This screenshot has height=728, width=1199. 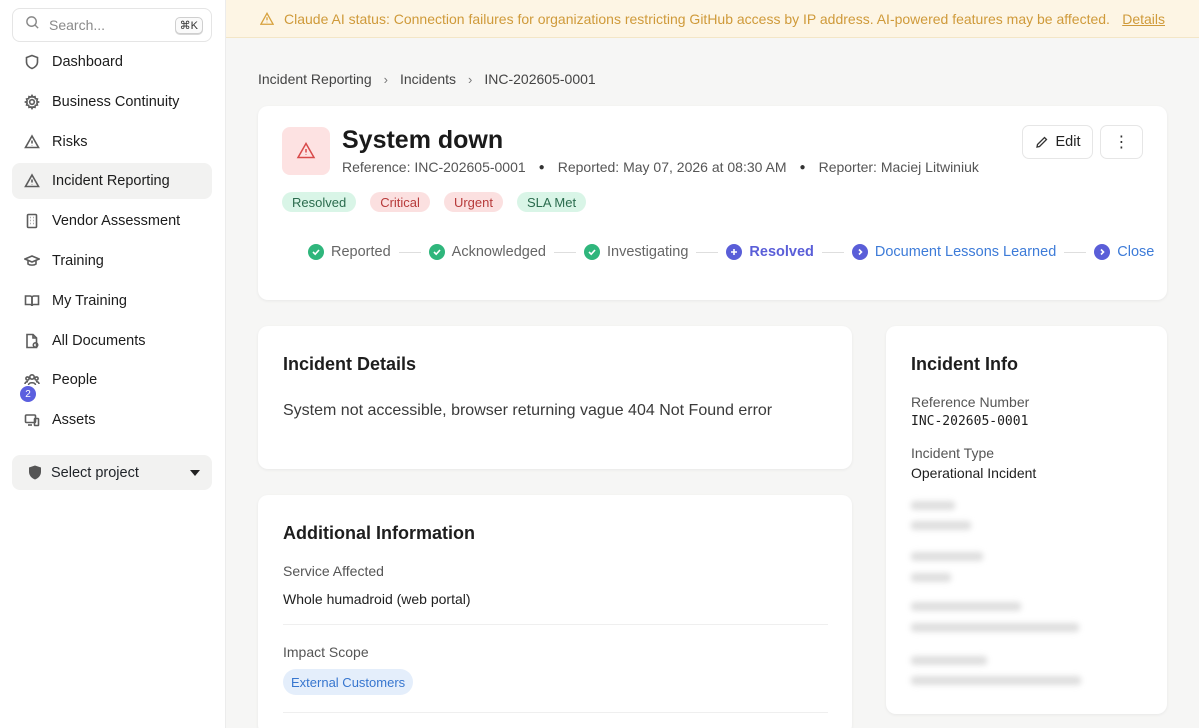 I want to click on search-icon, so click(x=32, y=25).